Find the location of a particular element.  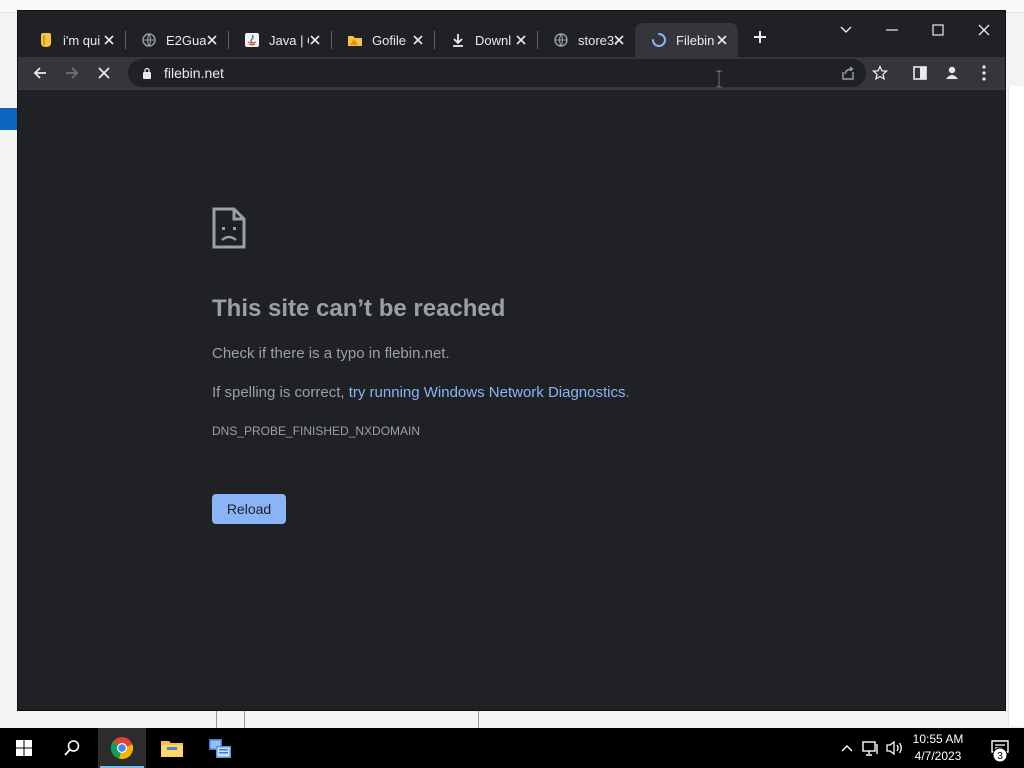

network-icon is located at coordinates (870, 748).